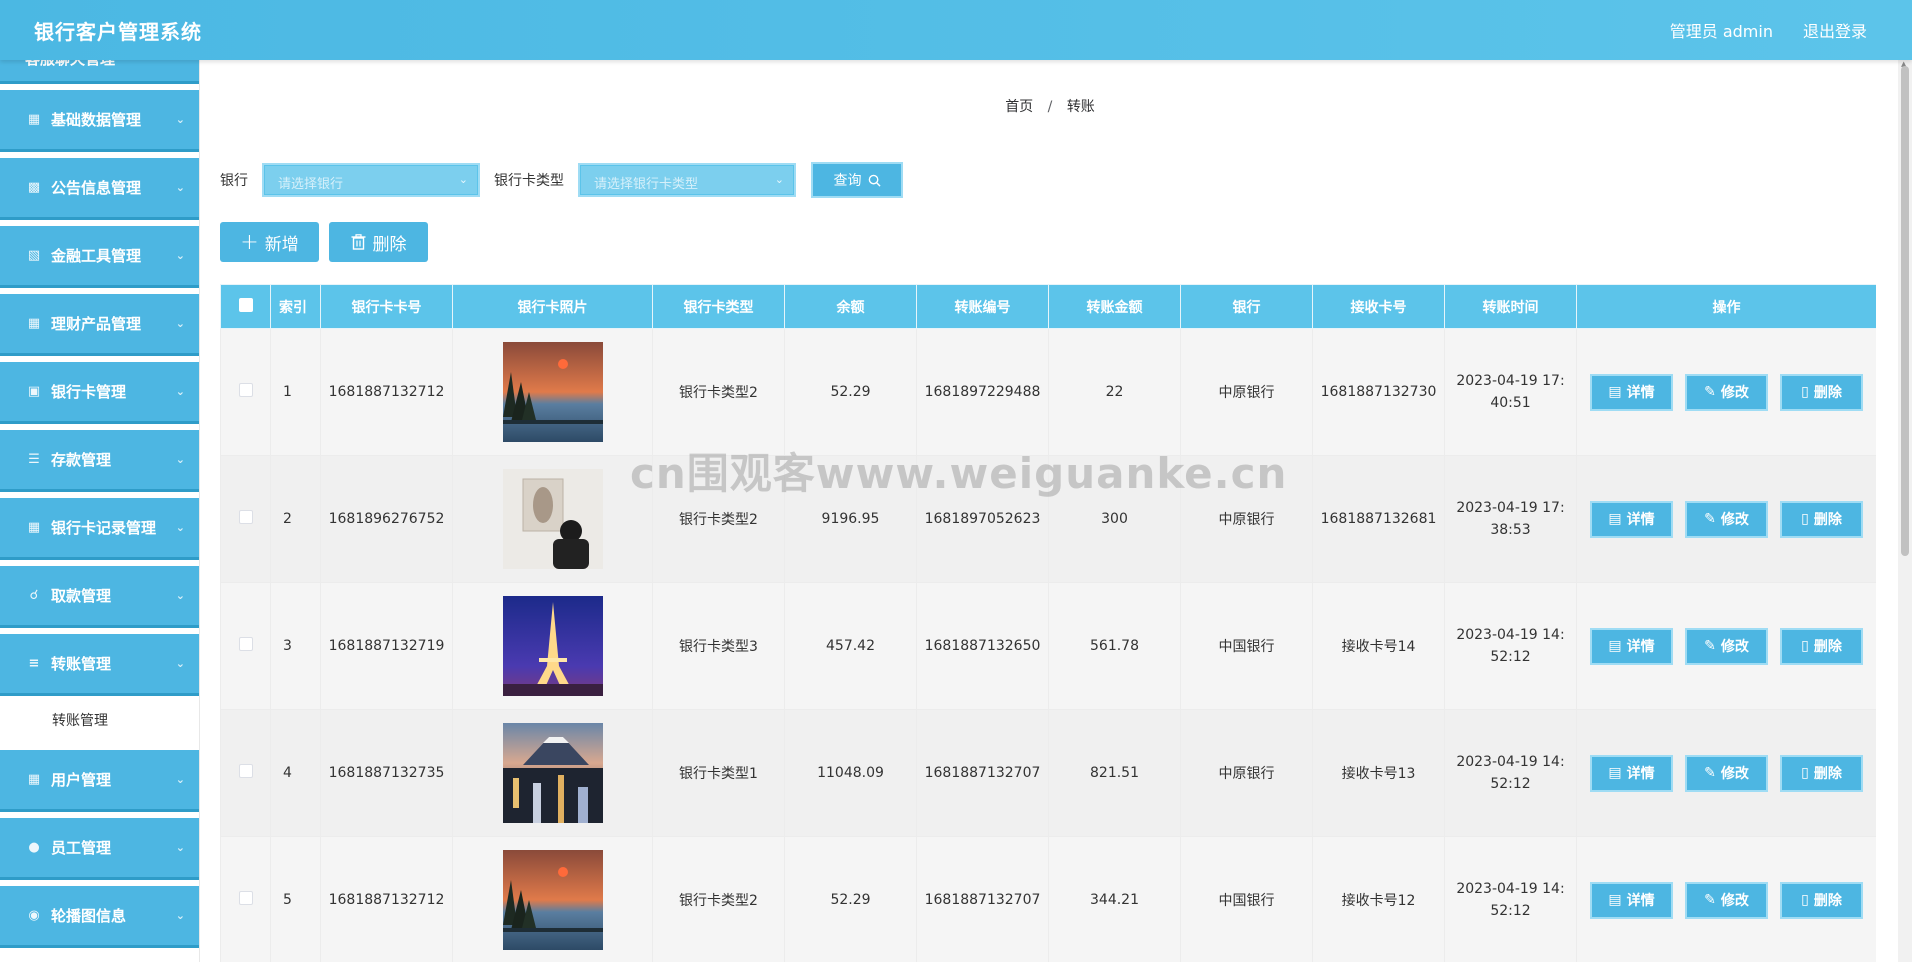  Describe the element at coordinates (99, 393) in the screenshot. I see `sidebar-item-4: ▣ 银行卡管理 ⌄` at that location.